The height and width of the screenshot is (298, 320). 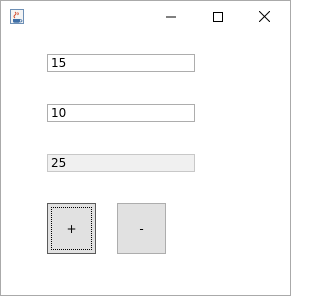 I want to click on subtract-button-label: -, so click(x=141, y=228).